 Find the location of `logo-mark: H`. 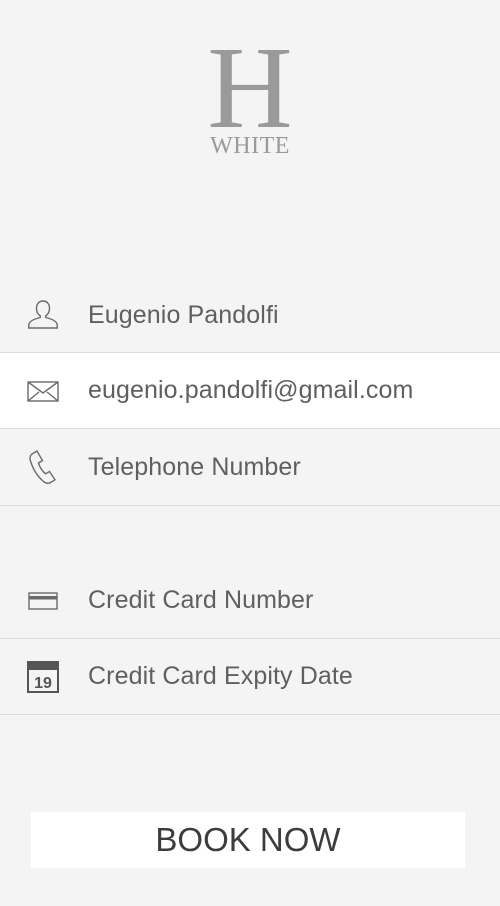

logo-mark: H is located at coordinates (250, 87).